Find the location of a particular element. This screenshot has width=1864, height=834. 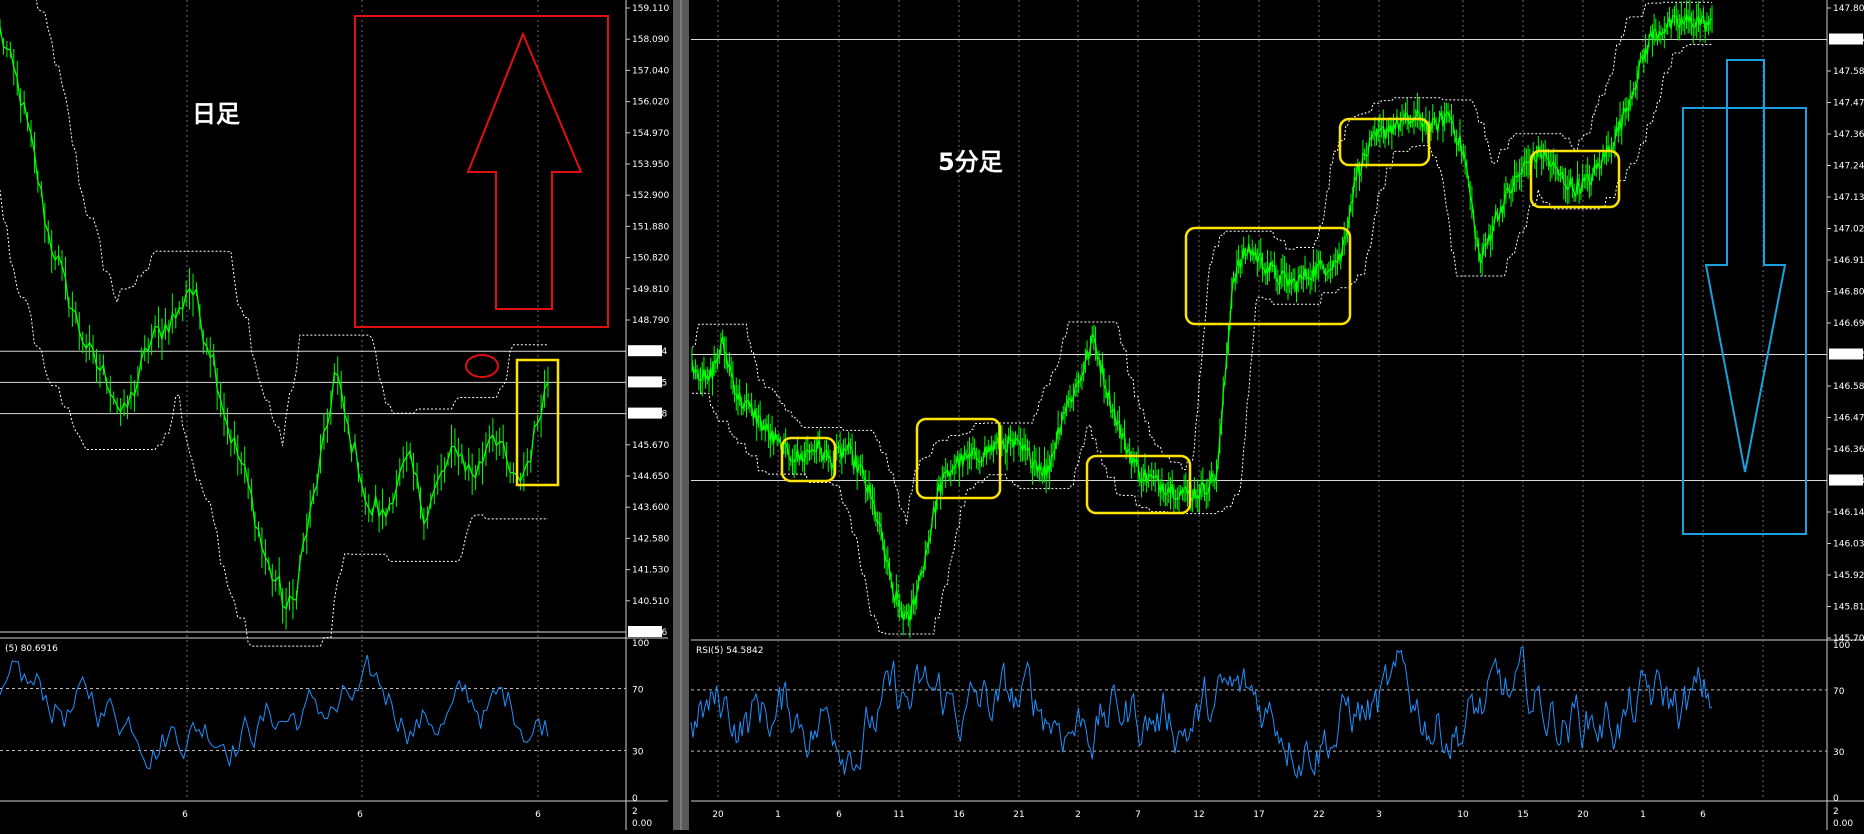

price-tick-label: 146.690 is located at coordinates (1848, 324).